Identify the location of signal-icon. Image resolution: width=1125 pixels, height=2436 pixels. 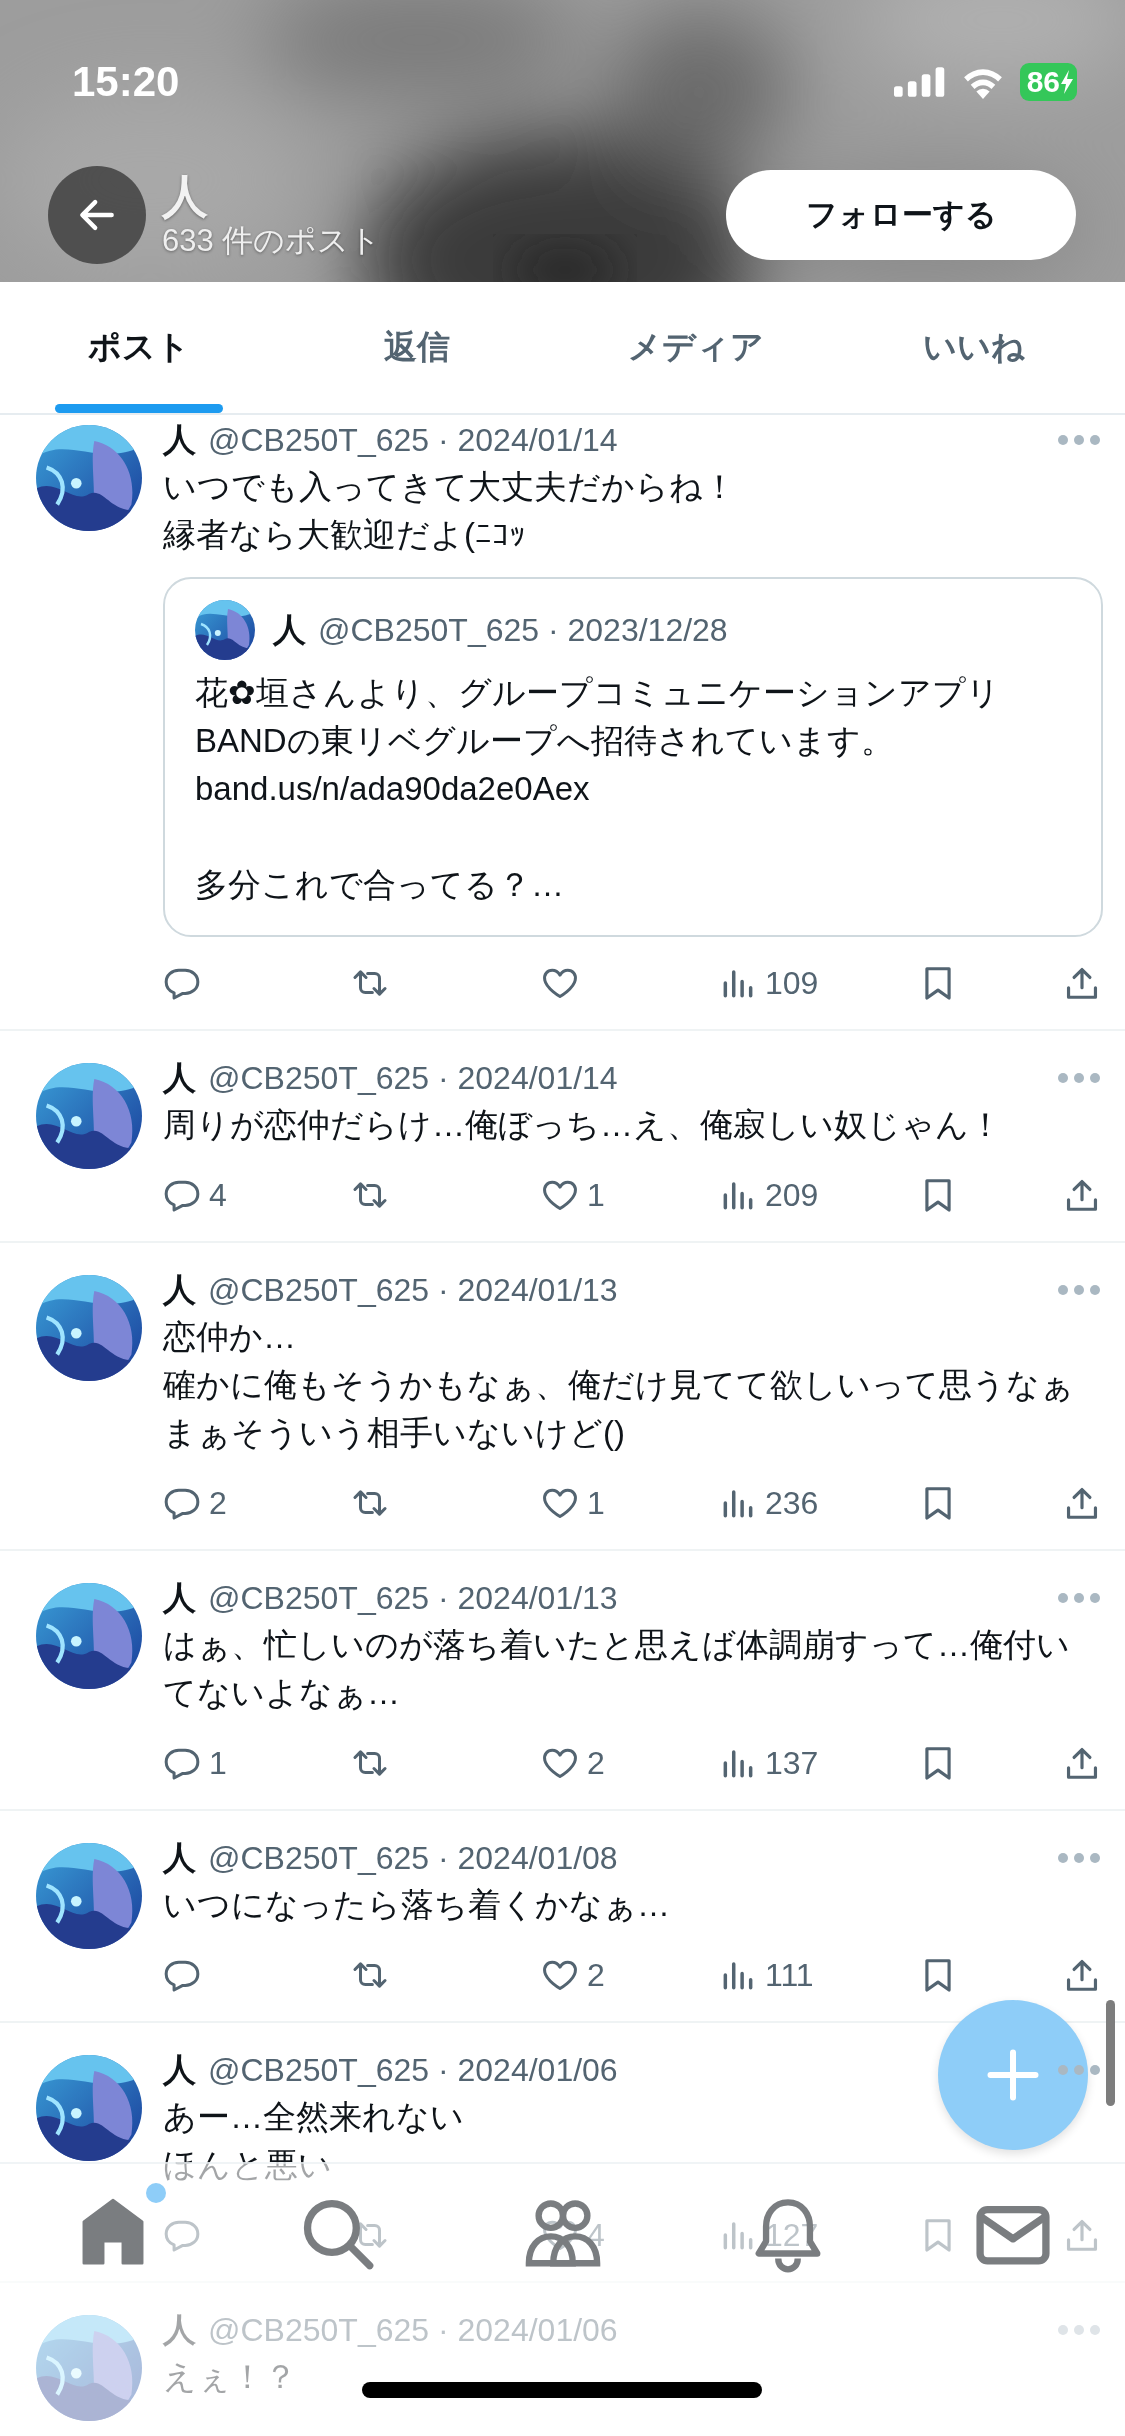
(919, 82).